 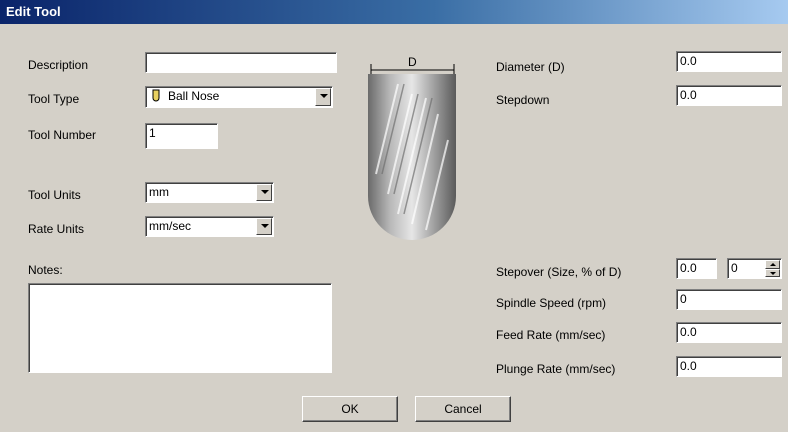 What do you see at coordinates (696, 268) in the screenshot?
I see `stepover-size-field: 0.0` at bounding box center [696, 268].